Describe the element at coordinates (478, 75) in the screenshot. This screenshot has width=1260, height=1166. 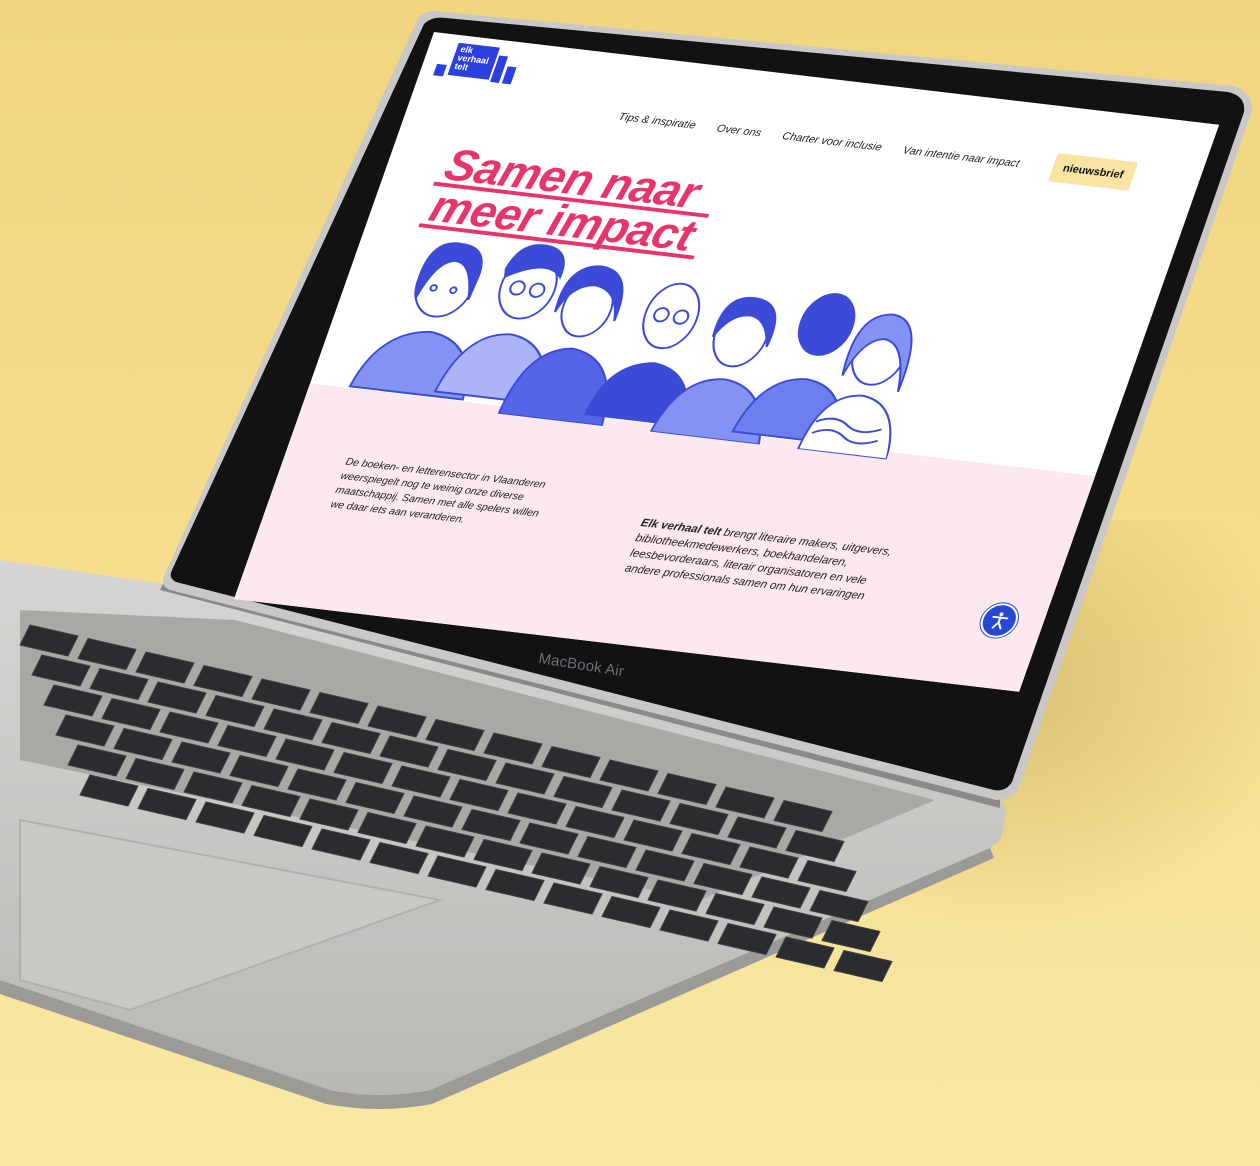
I see `site-logo: elk verhaal telt` at that location.